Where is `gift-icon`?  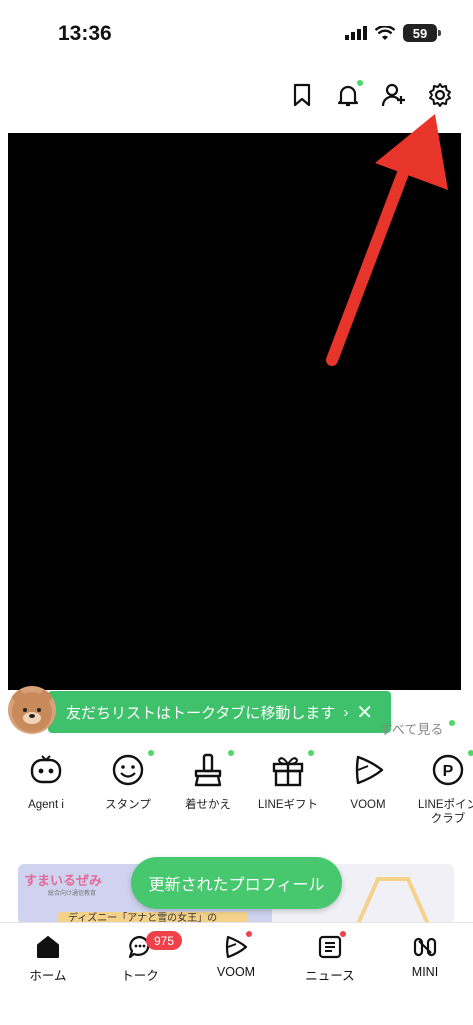 gift-icon is located at coordinates (292, 769).